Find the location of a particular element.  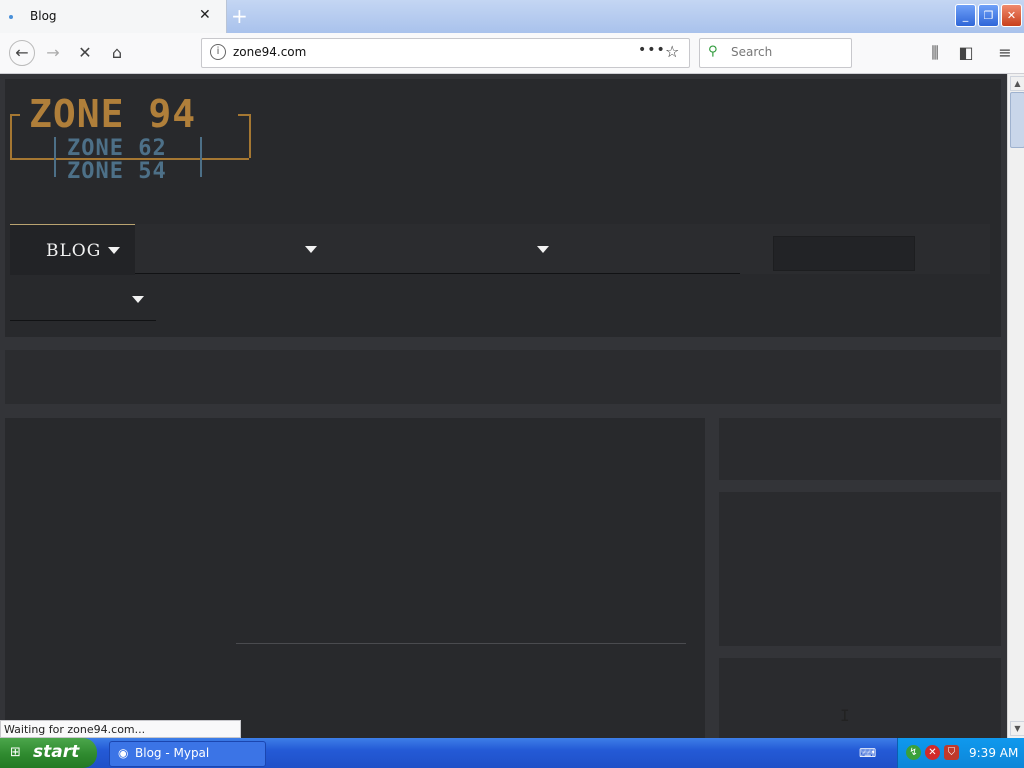

logo-sub-text-1: ZONE 62 is located at coordinates (117, 148).